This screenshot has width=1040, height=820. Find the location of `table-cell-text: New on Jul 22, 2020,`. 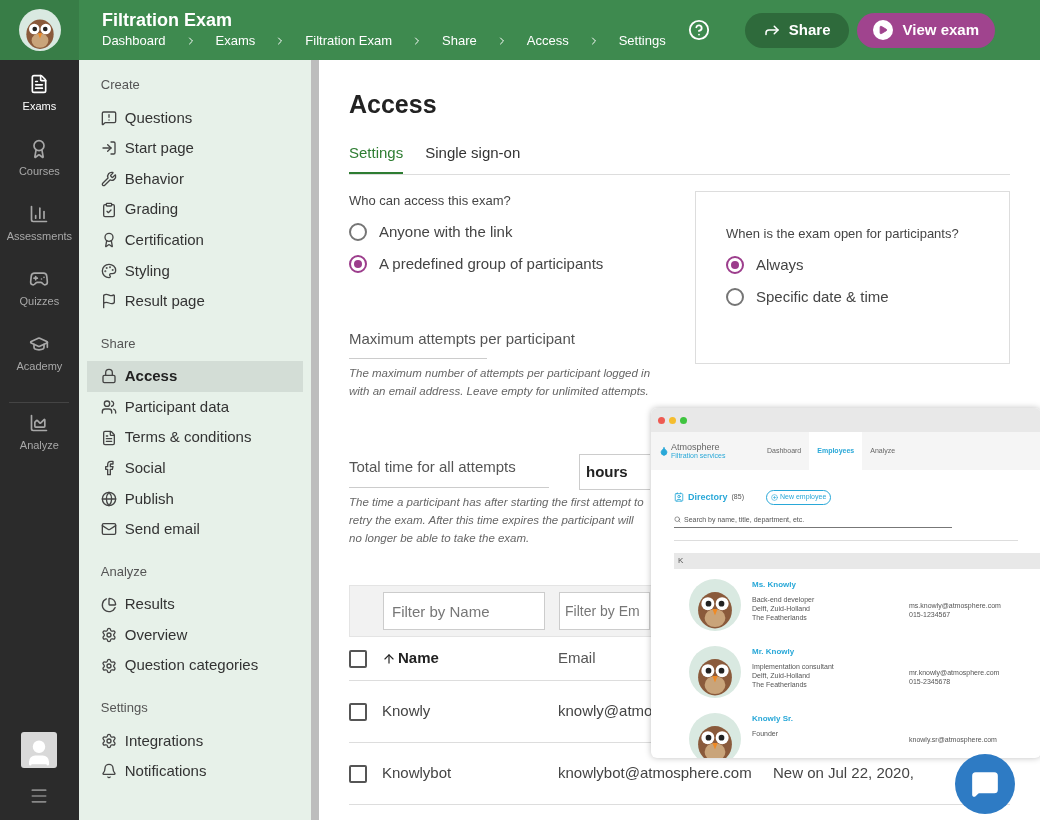

table-cell-text: New on Jul 22, 2020, is located at coordinates (843, 773).